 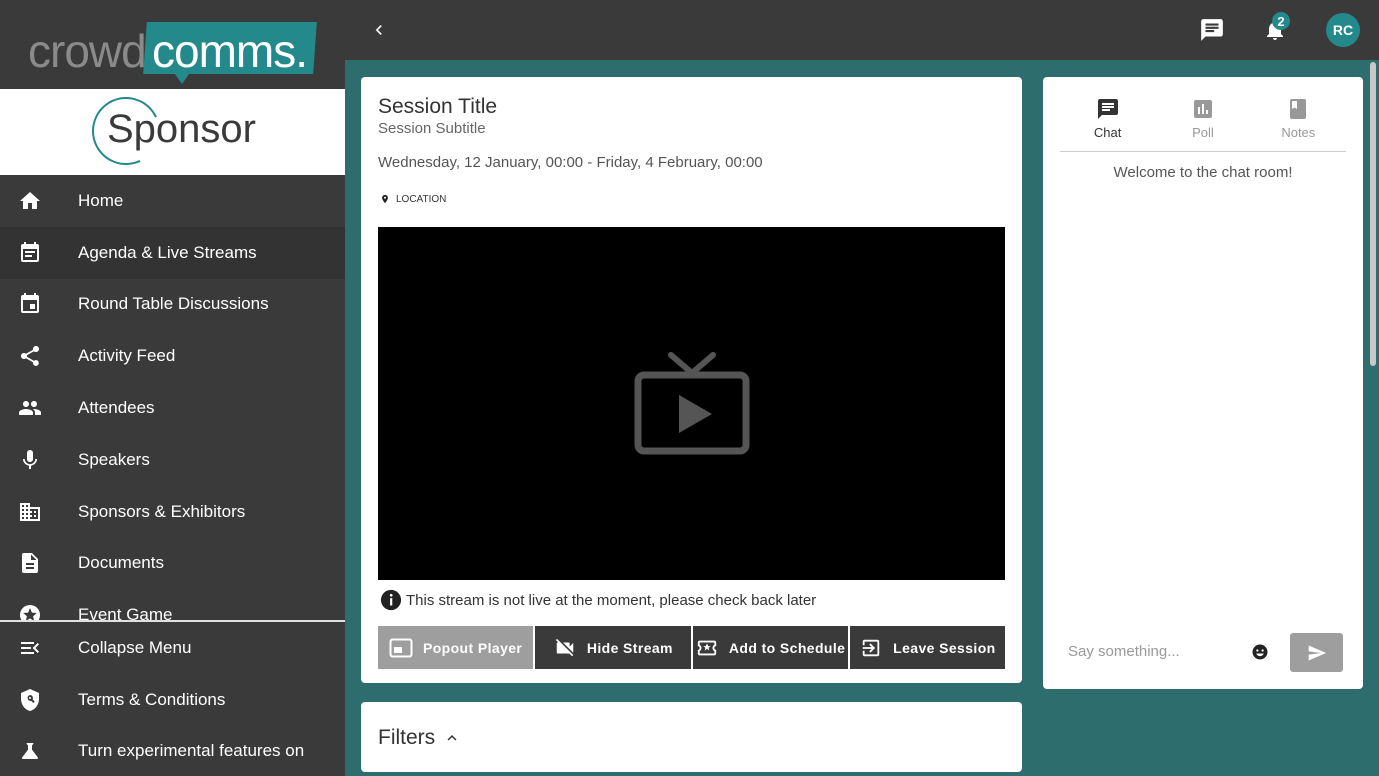 I want to click on poll-icon, so click(x=1202, y=109).